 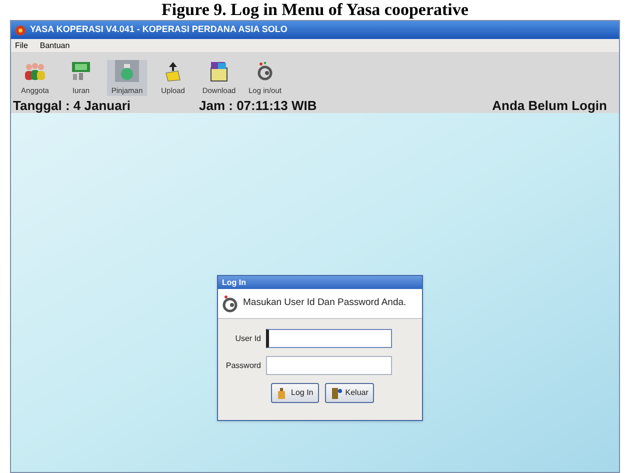 I want to click on menu-item: File, so click(x=21, y=46).